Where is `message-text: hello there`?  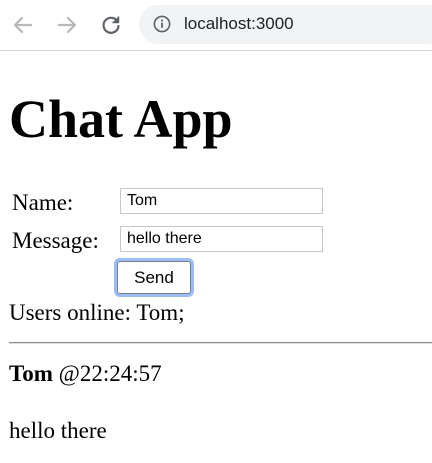 message-text: hello there is located at coordinates (58, 430).